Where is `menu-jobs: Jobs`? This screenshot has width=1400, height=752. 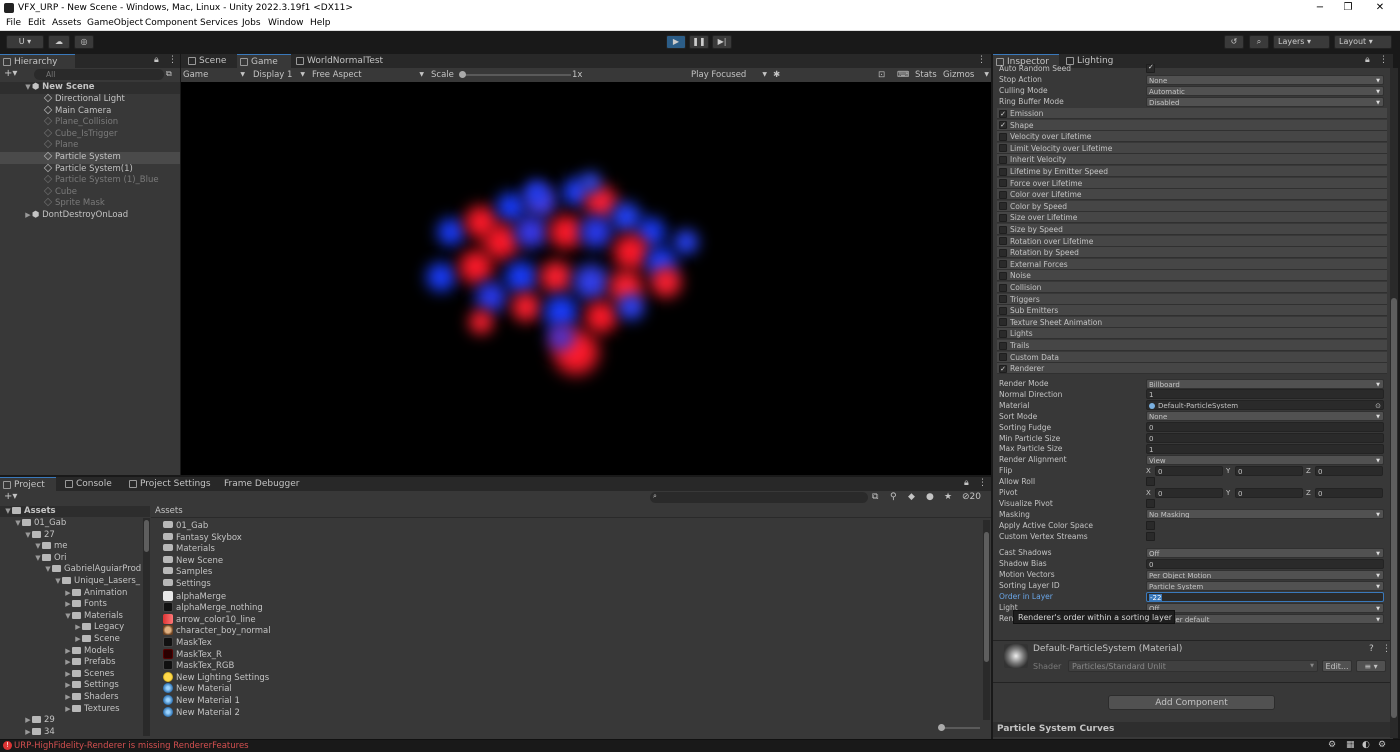 menu-jobs: Jobs is located at coordinates (251, 23).